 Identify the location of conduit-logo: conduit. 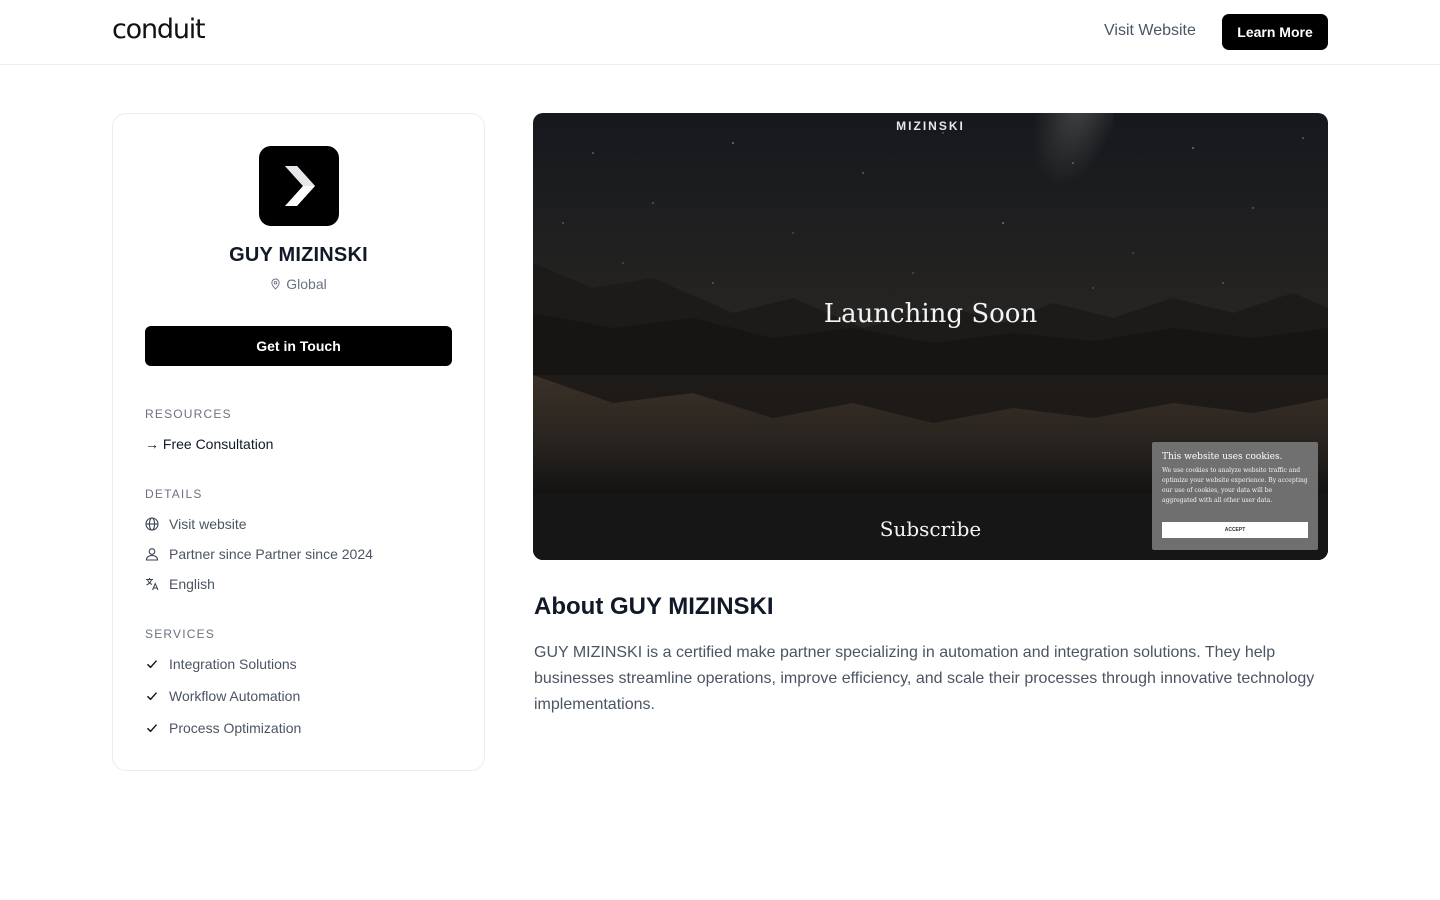
(159, 29).